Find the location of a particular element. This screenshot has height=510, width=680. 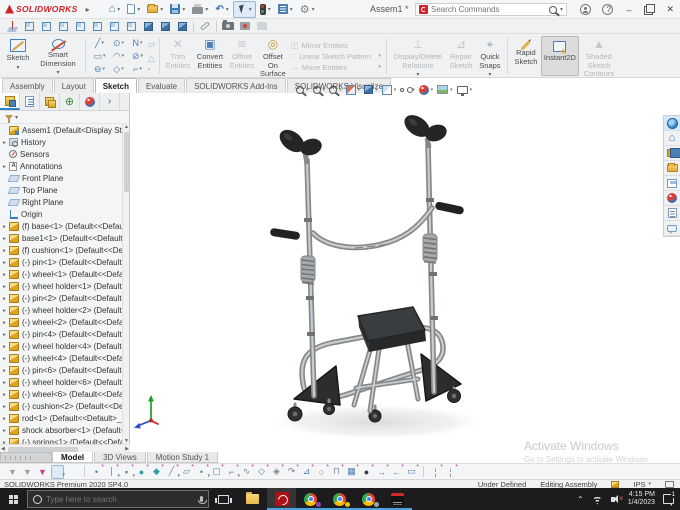

save-button: ▾ is located at coordinates (177, 9).